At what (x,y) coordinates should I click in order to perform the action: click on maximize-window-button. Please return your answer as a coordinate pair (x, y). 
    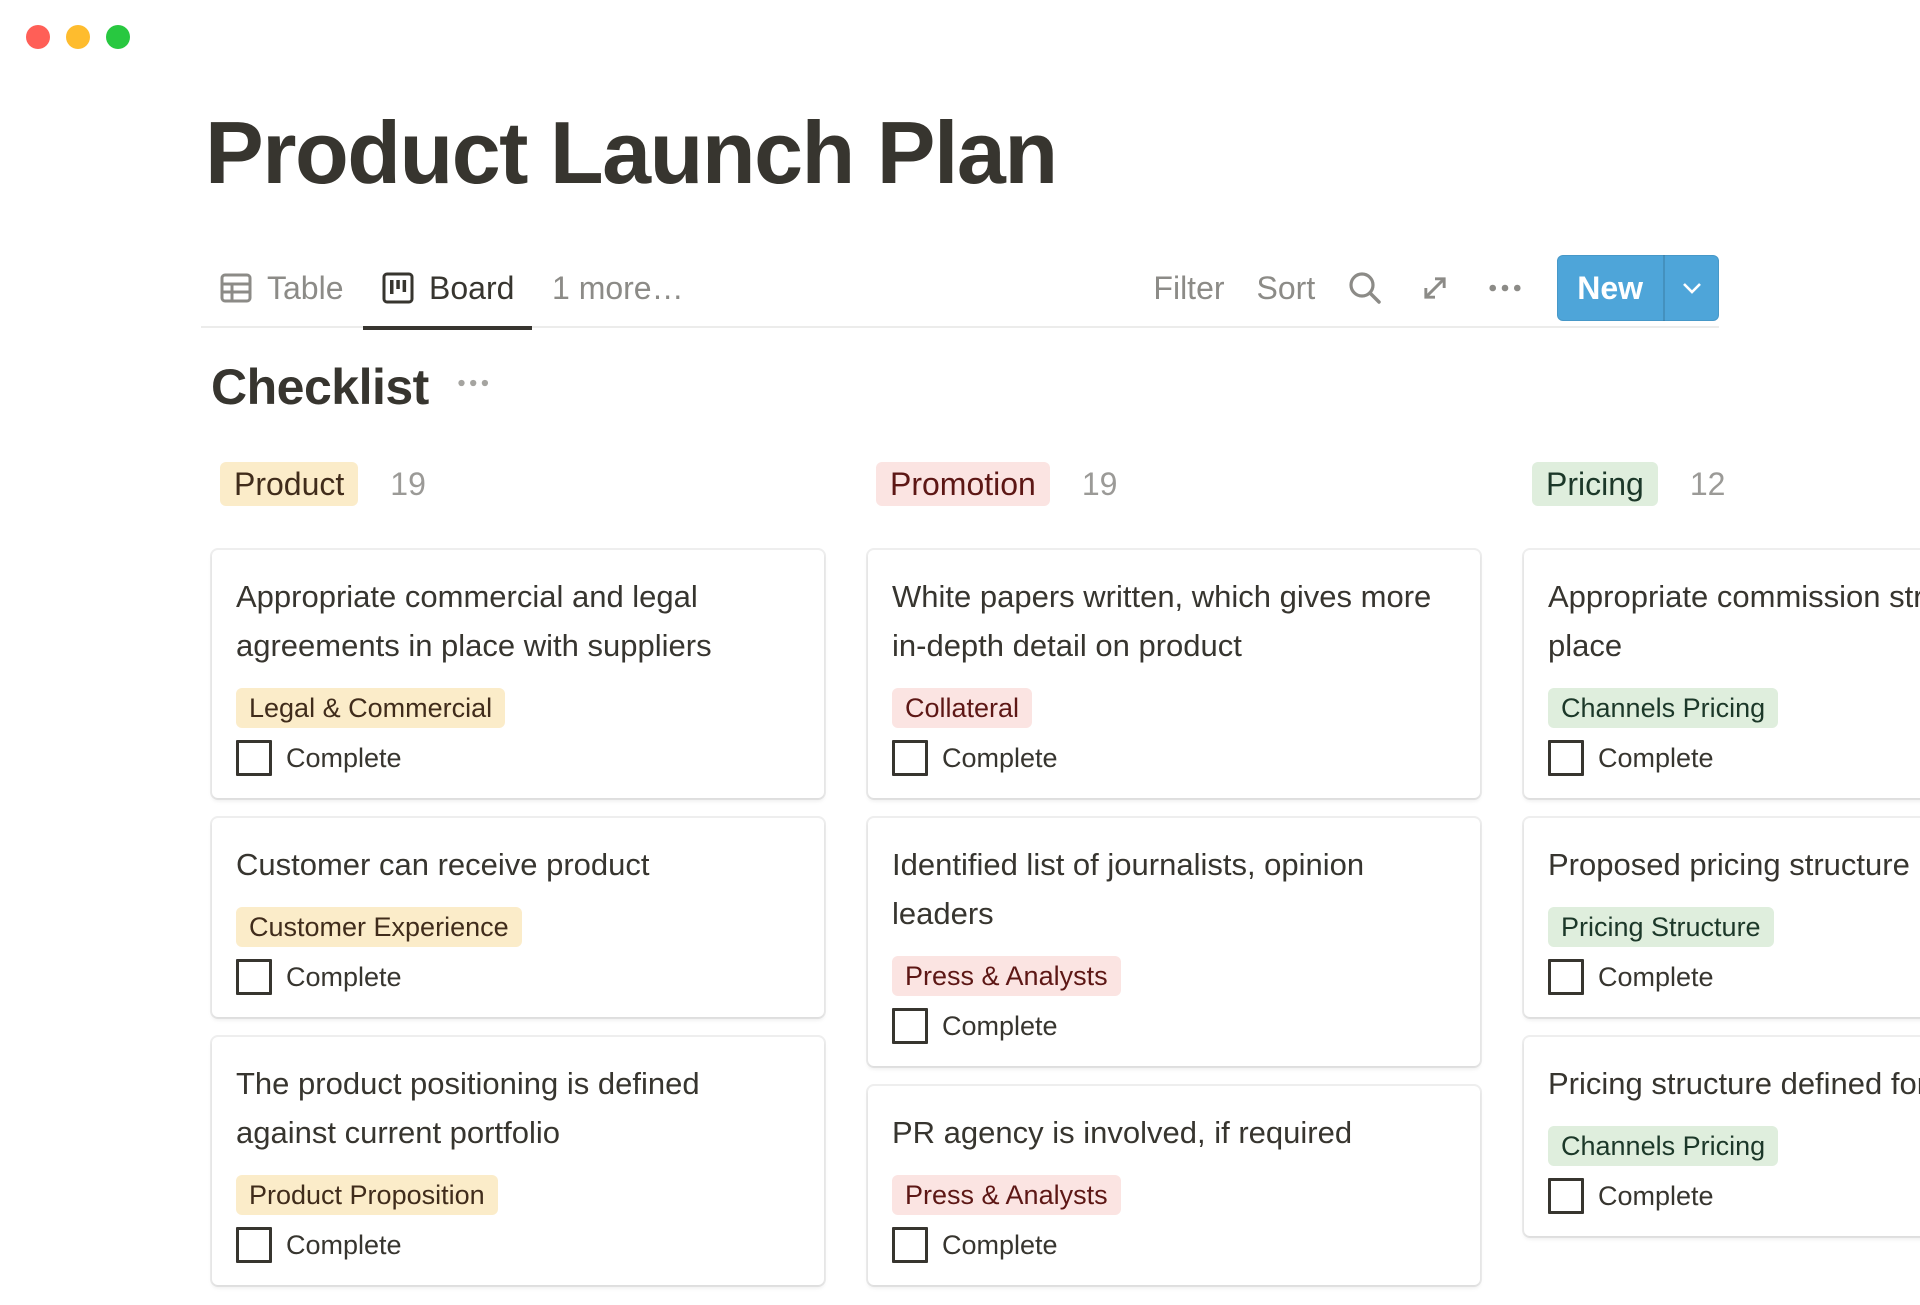
    Looking at the image, I should click on (118, 37).